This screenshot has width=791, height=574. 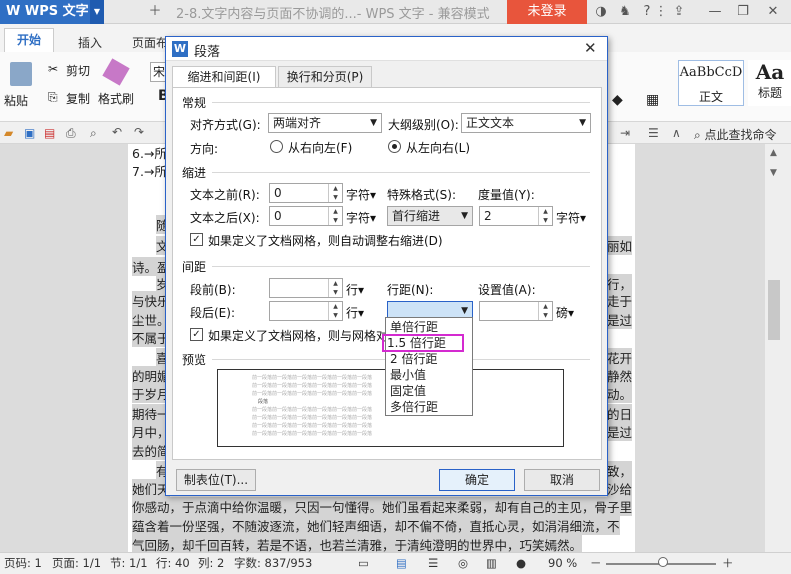 What do you see at coordinates (117, 132) in the screenshot?
I see `undo-icon: ↶` at bounding box center [117, 132].